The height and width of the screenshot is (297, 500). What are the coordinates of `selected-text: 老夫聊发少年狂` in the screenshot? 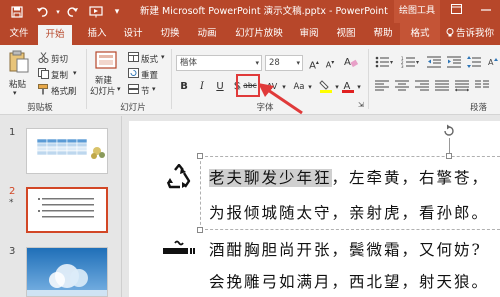 It's located at (270, 178).